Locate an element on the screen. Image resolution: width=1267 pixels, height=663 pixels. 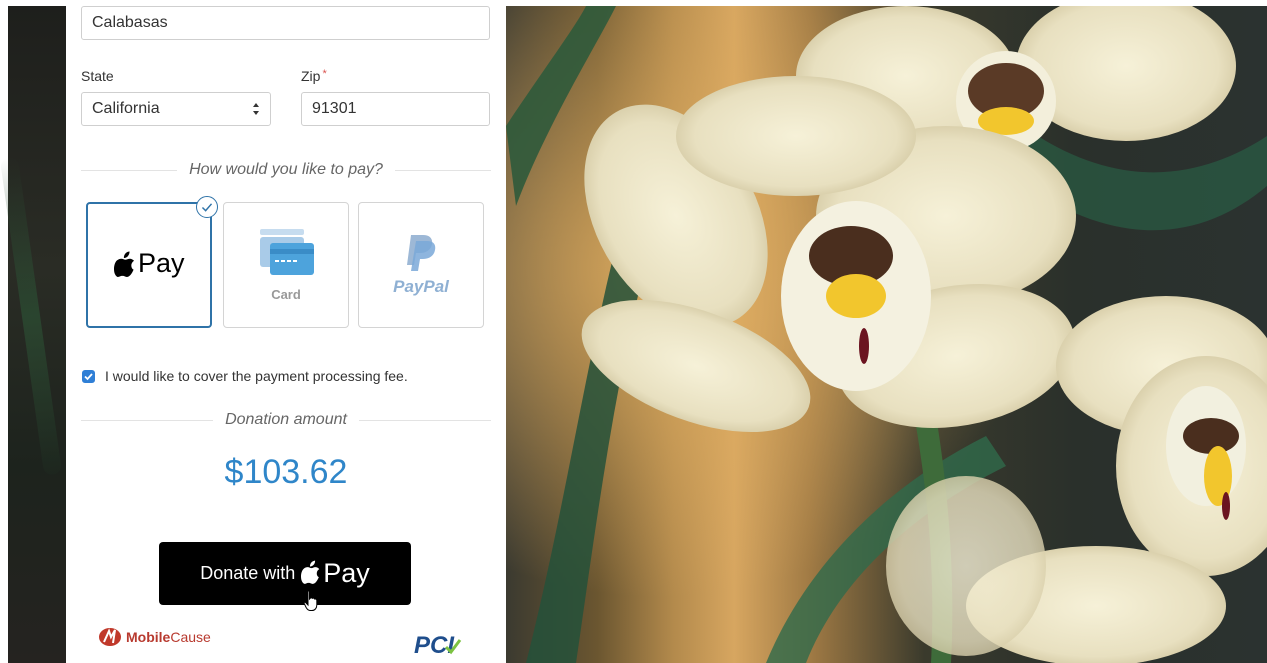
apple-pay-option: Pay is located at coordinates (152, 262).